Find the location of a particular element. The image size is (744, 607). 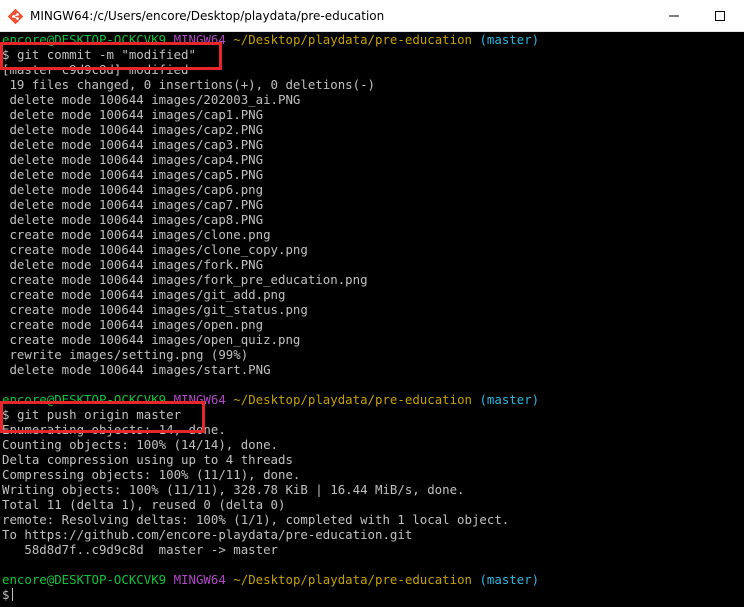

file-change-line: delete mode 100644 images/cap7.PNG is located at coordinates (133, 204).